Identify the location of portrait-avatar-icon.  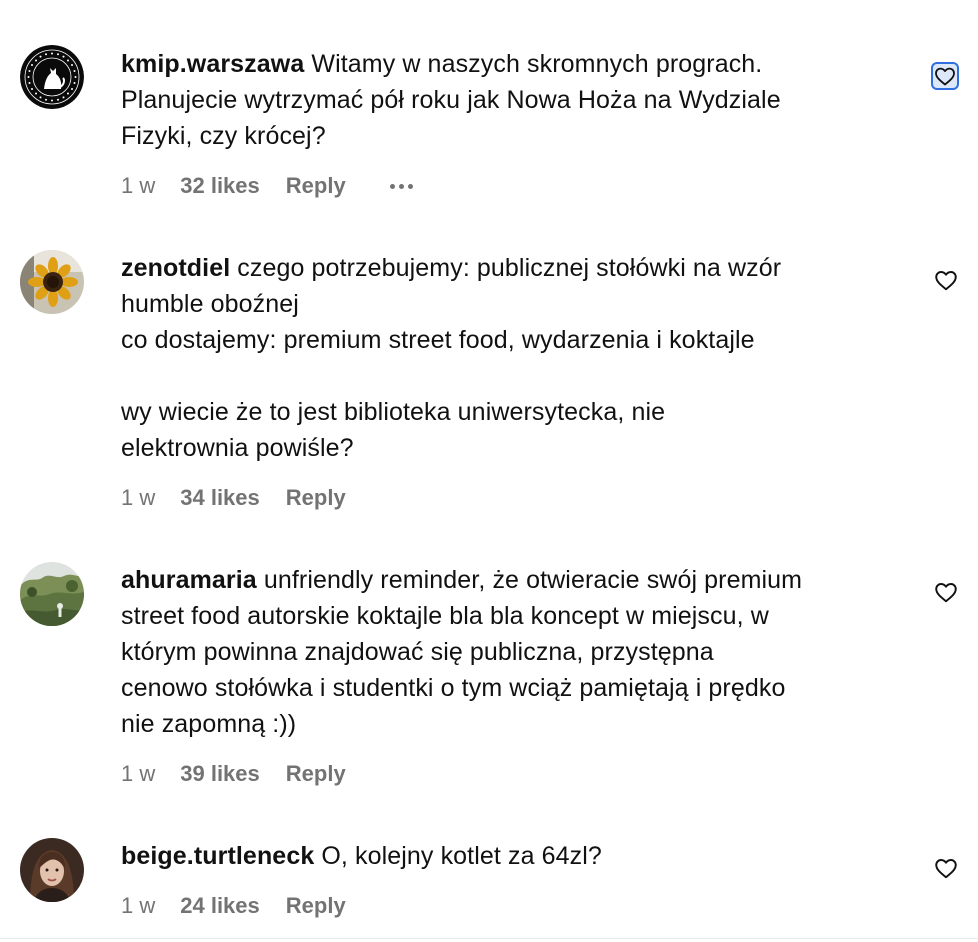
(52, 870).